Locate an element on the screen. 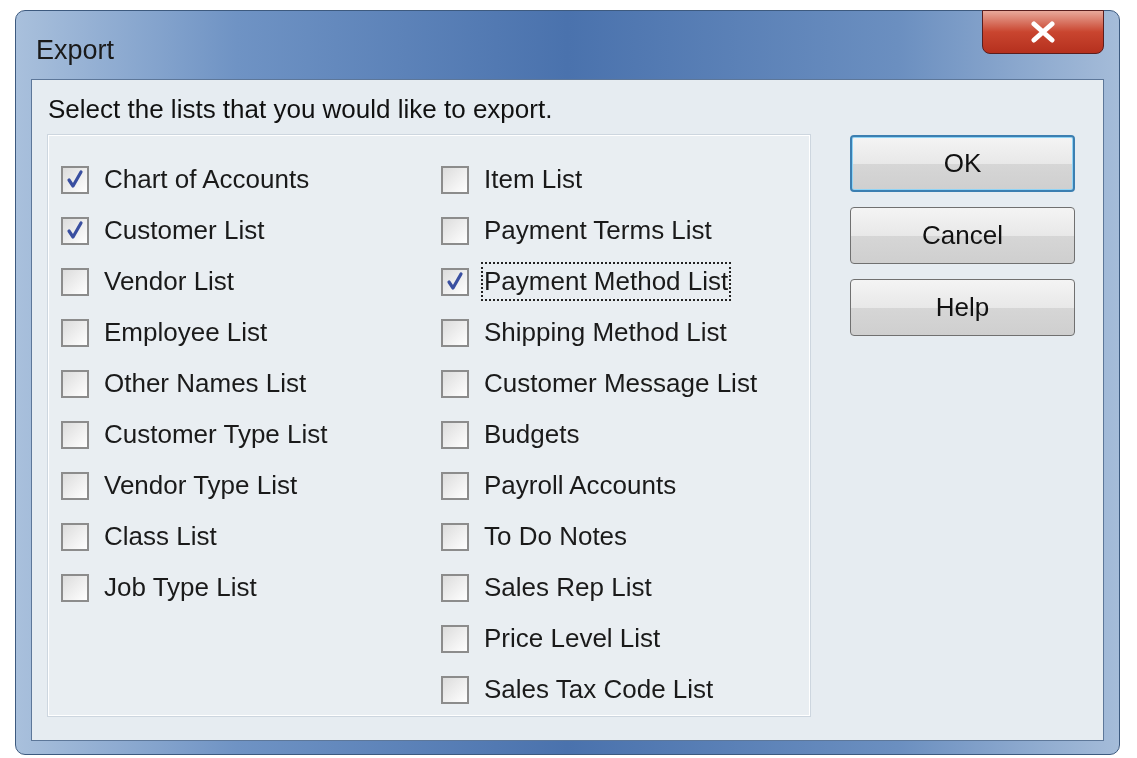  dialog-button: Help is located at coordinates (962, 307).